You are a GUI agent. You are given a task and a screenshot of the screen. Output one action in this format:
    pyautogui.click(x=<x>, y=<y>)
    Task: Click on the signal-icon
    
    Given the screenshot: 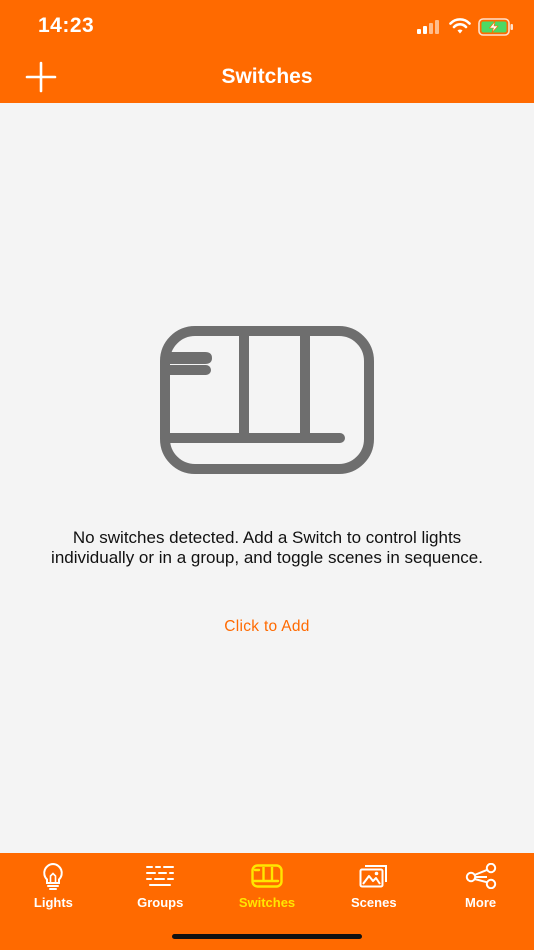 What is the action you would take?
    pyautogui.click(x=429, y=29)
    